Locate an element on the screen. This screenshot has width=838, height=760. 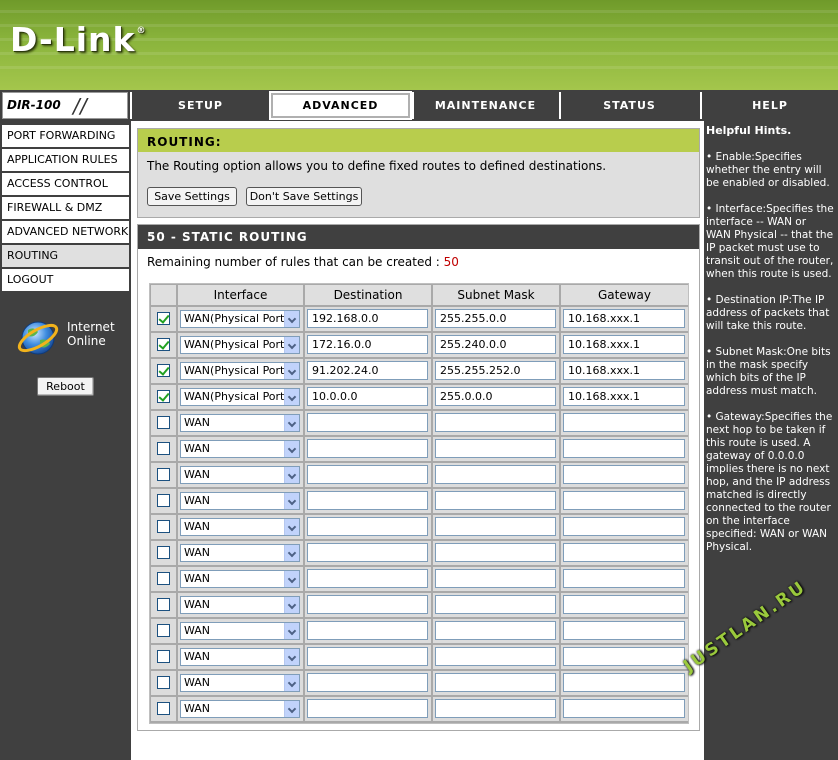
interface-cell: WAN is located at coordinates (240, 501).